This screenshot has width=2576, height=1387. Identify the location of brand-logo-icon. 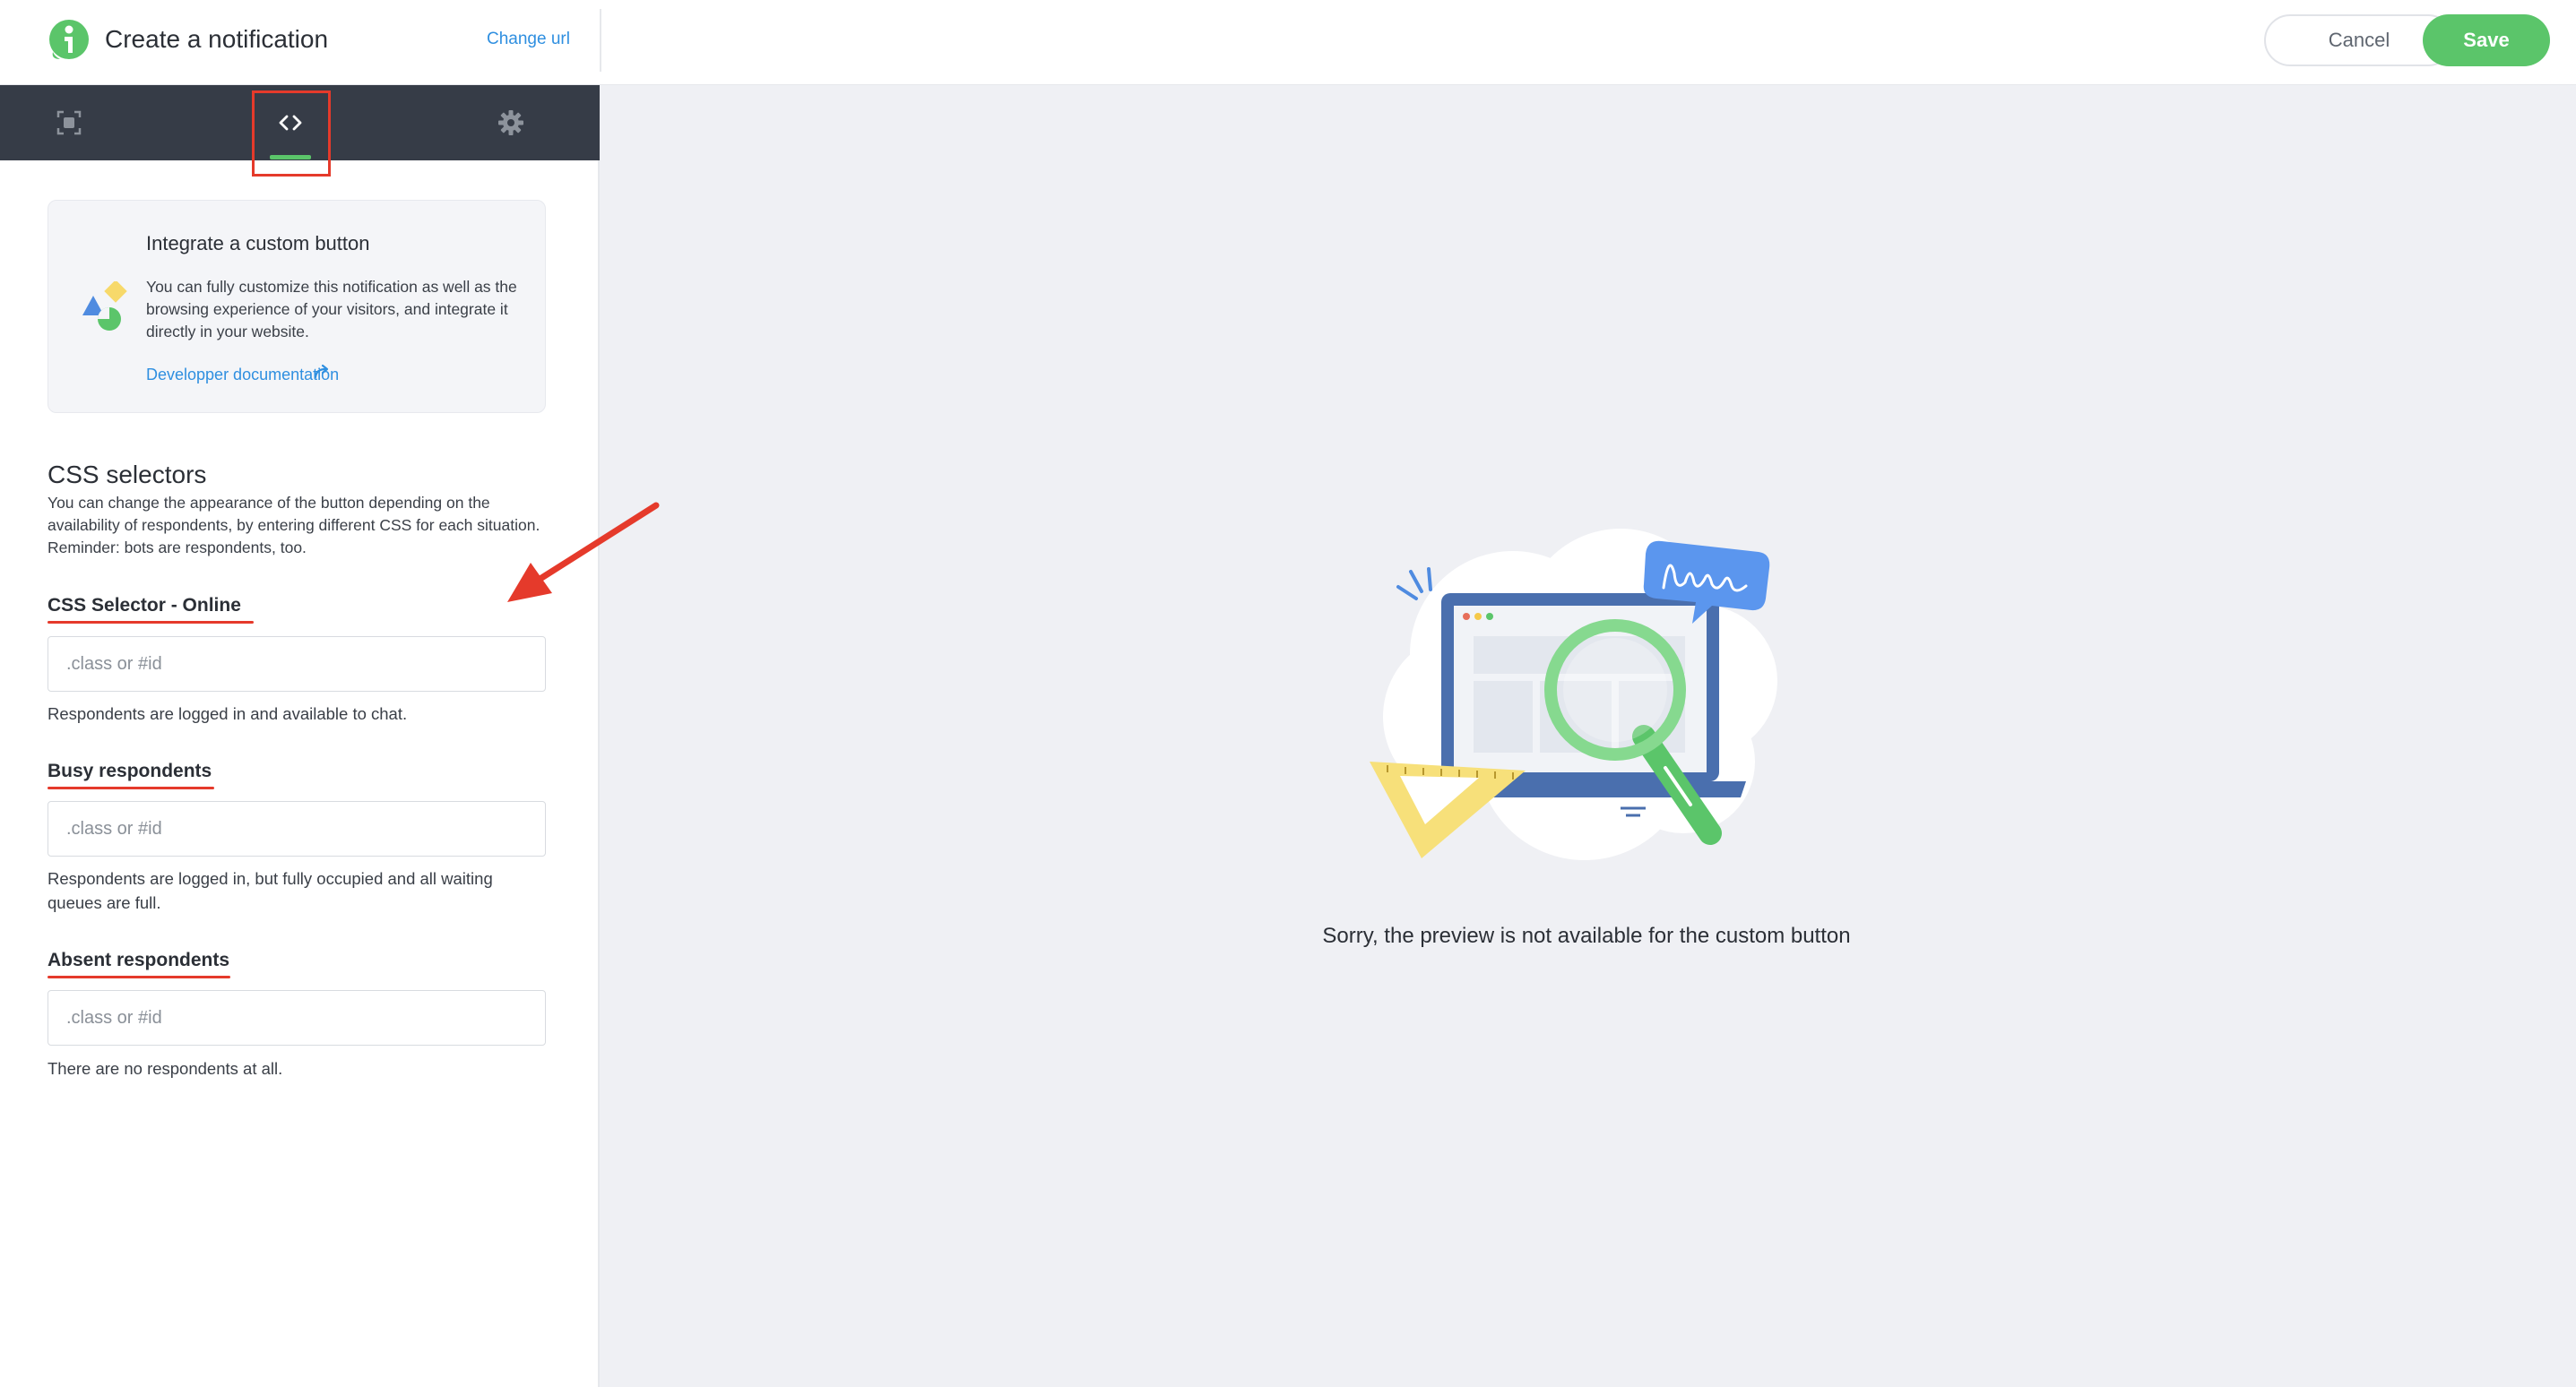
(69, 39).